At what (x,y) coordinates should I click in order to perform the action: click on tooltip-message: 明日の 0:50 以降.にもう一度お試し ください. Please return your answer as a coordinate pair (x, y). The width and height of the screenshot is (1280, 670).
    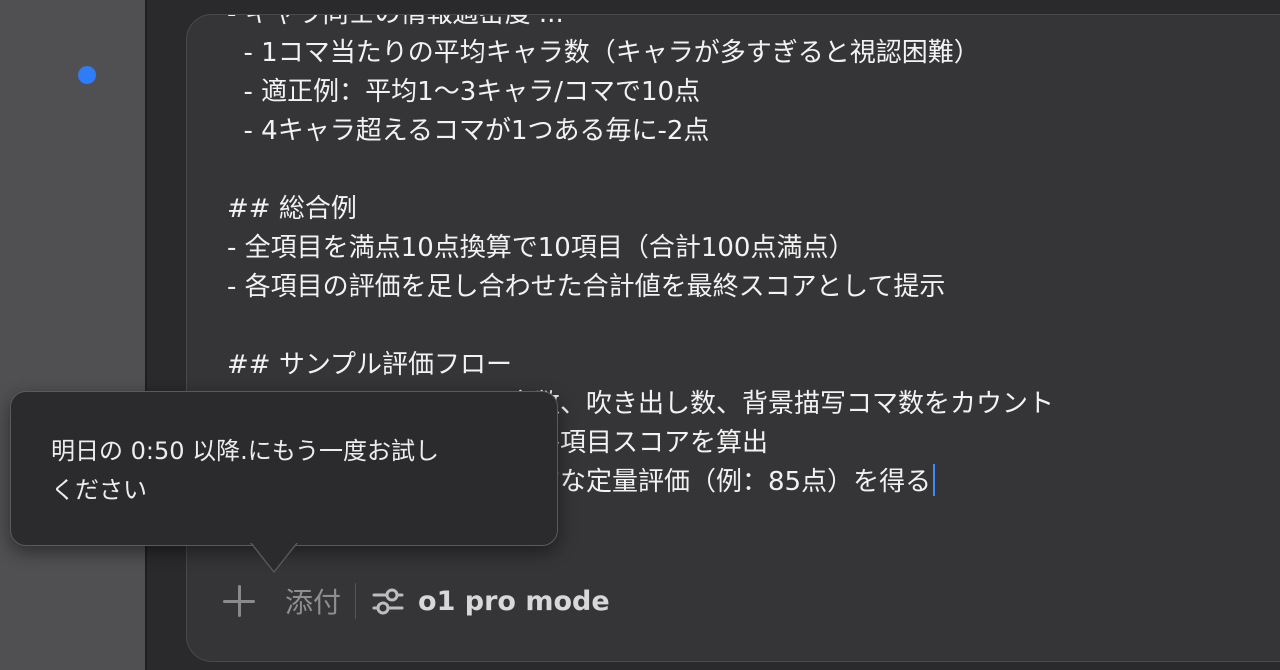
    Looking at the image, I should click on (291, 471).